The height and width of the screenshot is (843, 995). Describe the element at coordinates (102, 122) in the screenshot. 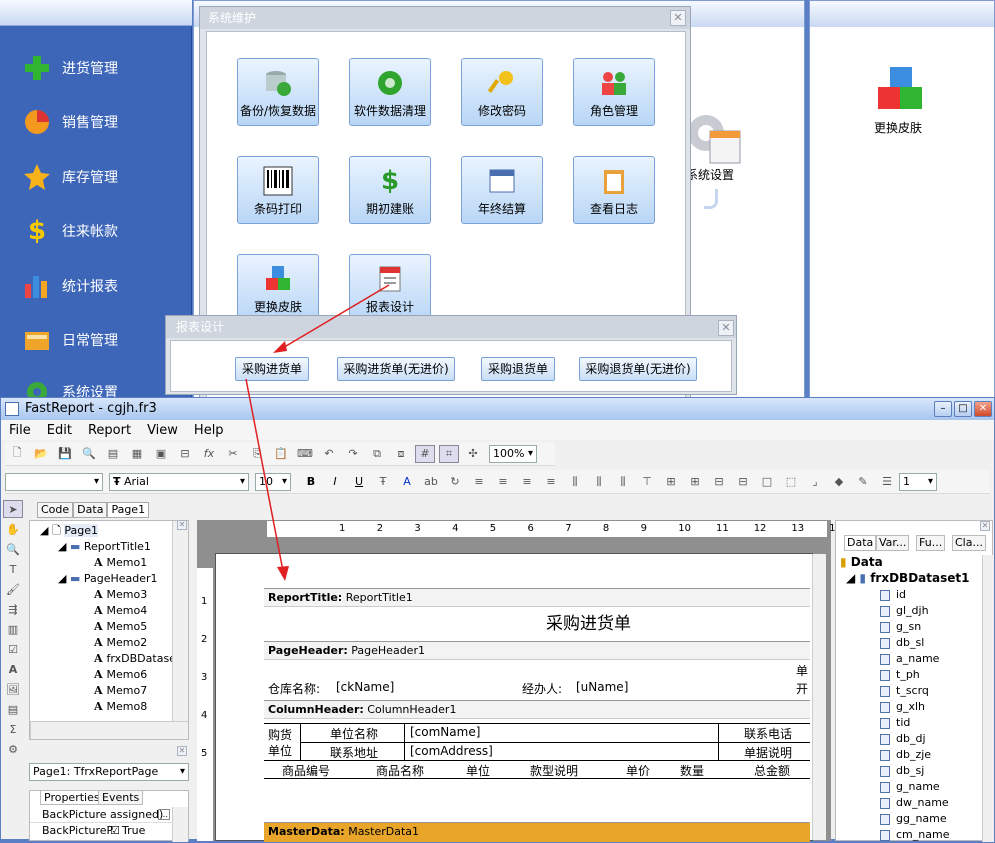

I see `nav-item-sales: 销售管理` at that location.